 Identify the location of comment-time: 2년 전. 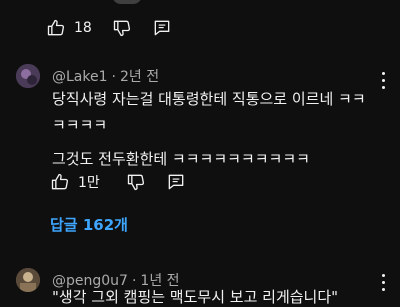
(139, 77).